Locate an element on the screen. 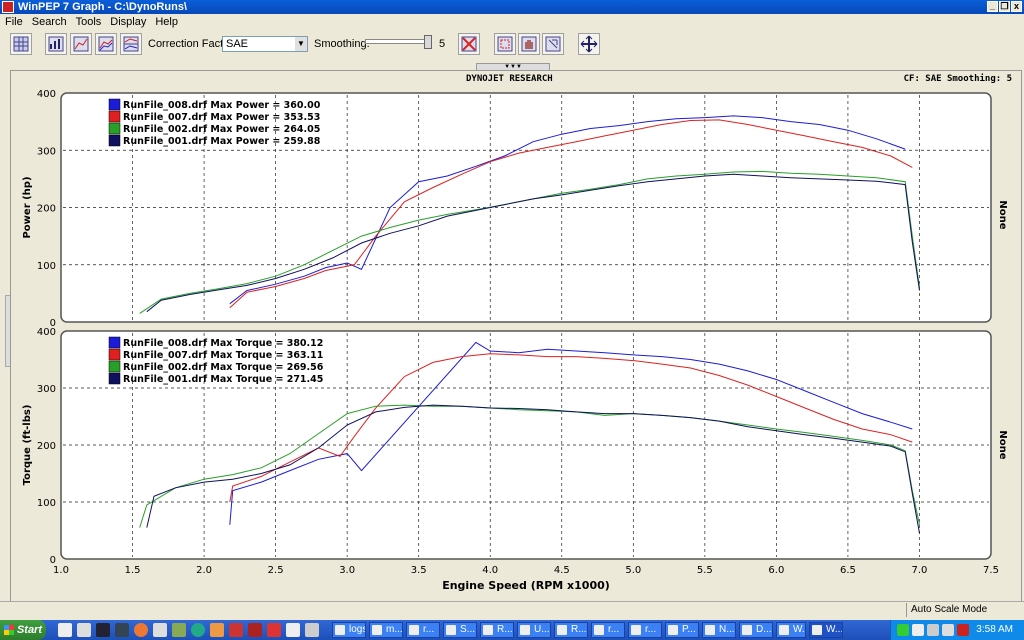 This screenshot has height=640, width=1024. start-button: Start is located at coordinates (23, 630).